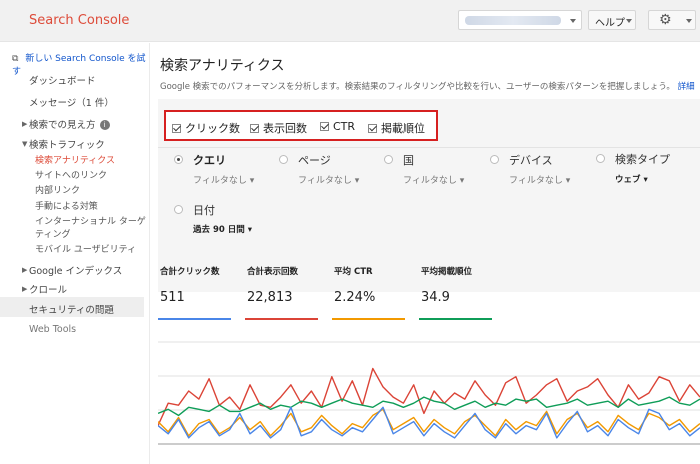 This screenshot has width=700, height=464. Describe the element at coordinates (344, 126) in the screenshot. I see `checkbox-label: CTR` at that location.